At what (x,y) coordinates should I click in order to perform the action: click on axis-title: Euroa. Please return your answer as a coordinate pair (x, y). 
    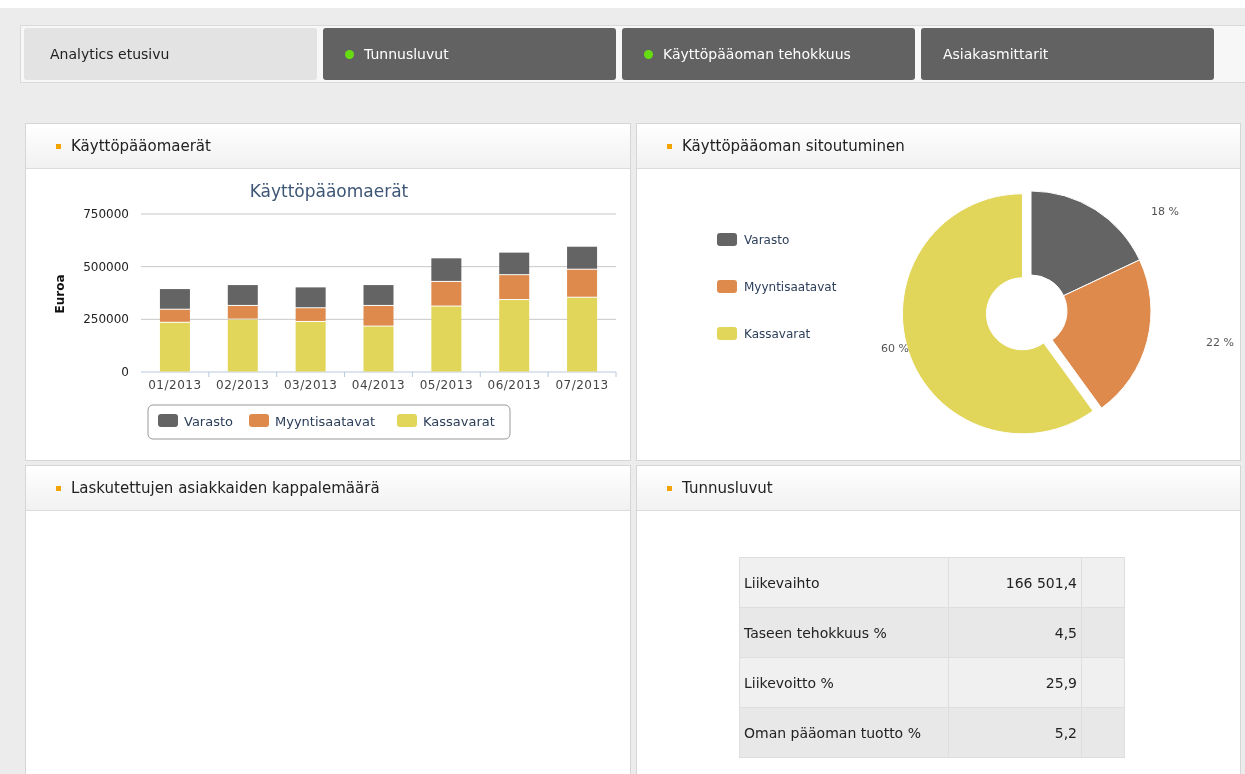
    Looking at the image, I should click on (60, 294).